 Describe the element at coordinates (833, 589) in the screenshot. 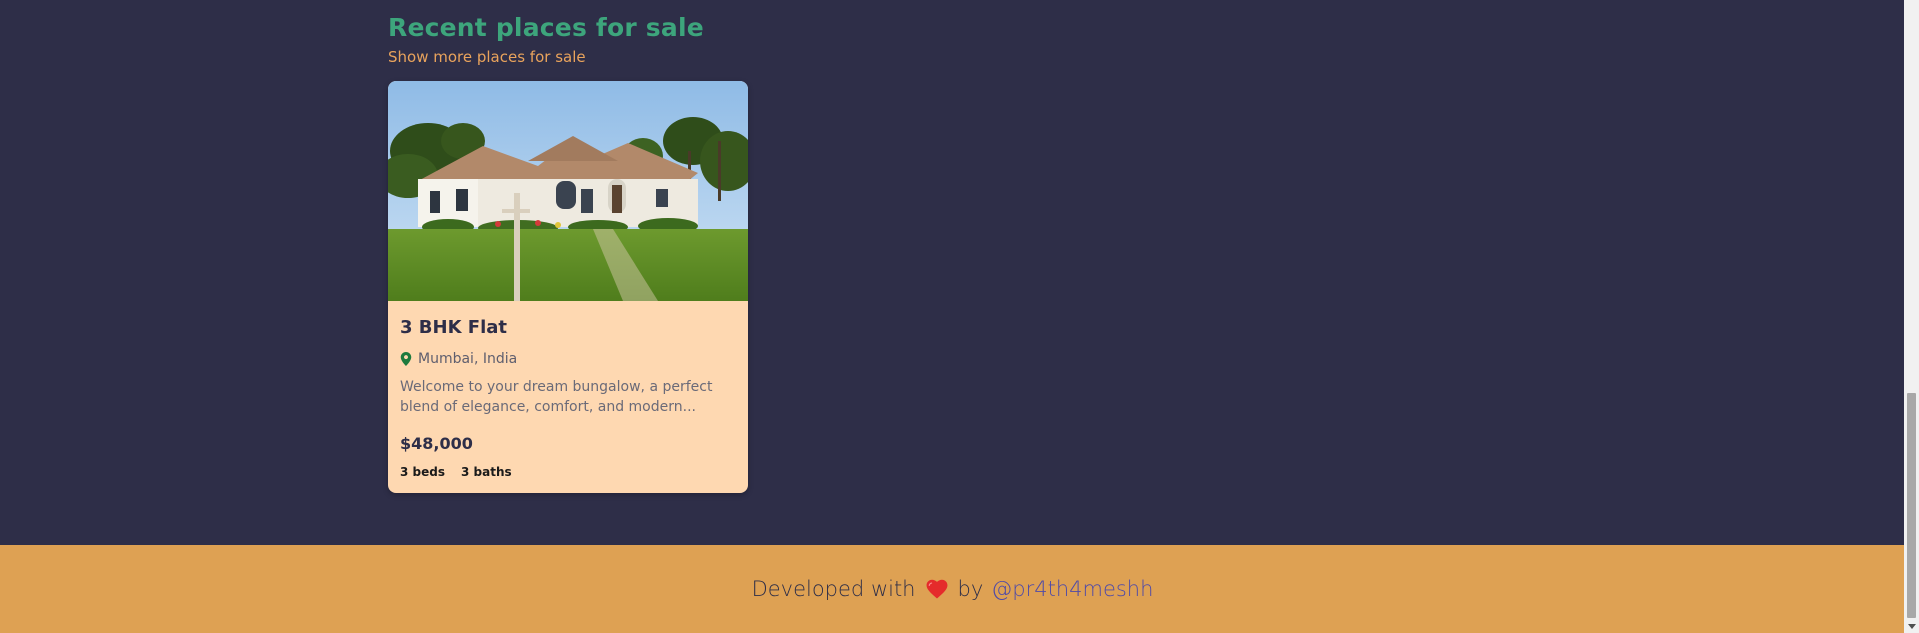

I see `footer-prefix: Developed with` at that location.